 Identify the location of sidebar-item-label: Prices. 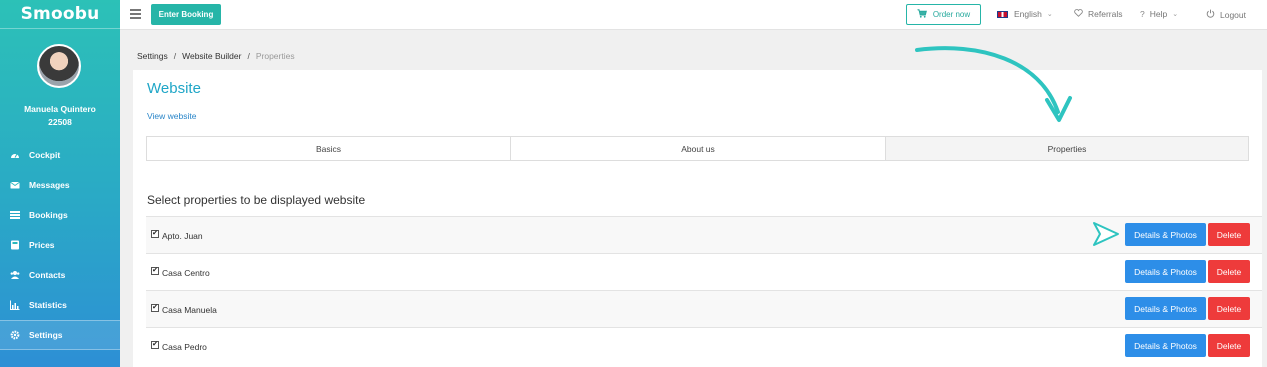
(42, 245).